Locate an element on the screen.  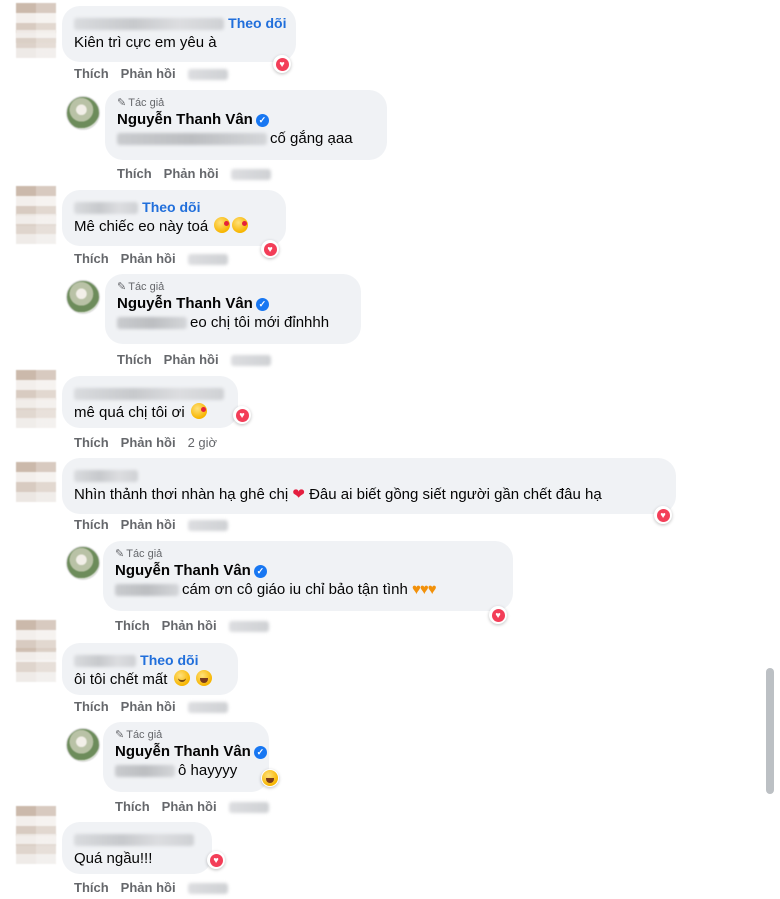
comment-bubble: mê quá chị tôi ơi is located at coordinates (150, 402).